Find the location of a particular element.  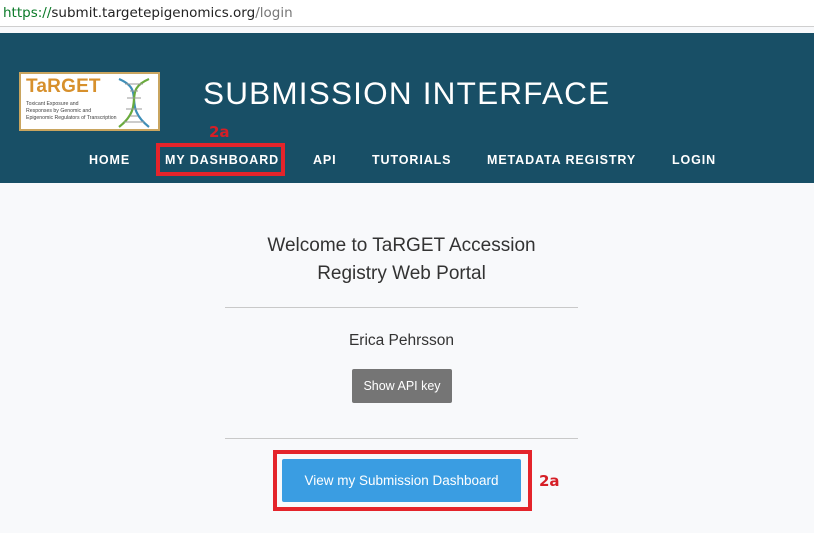

annotation-label-nav: 2a is located at coordinates (219, 132).